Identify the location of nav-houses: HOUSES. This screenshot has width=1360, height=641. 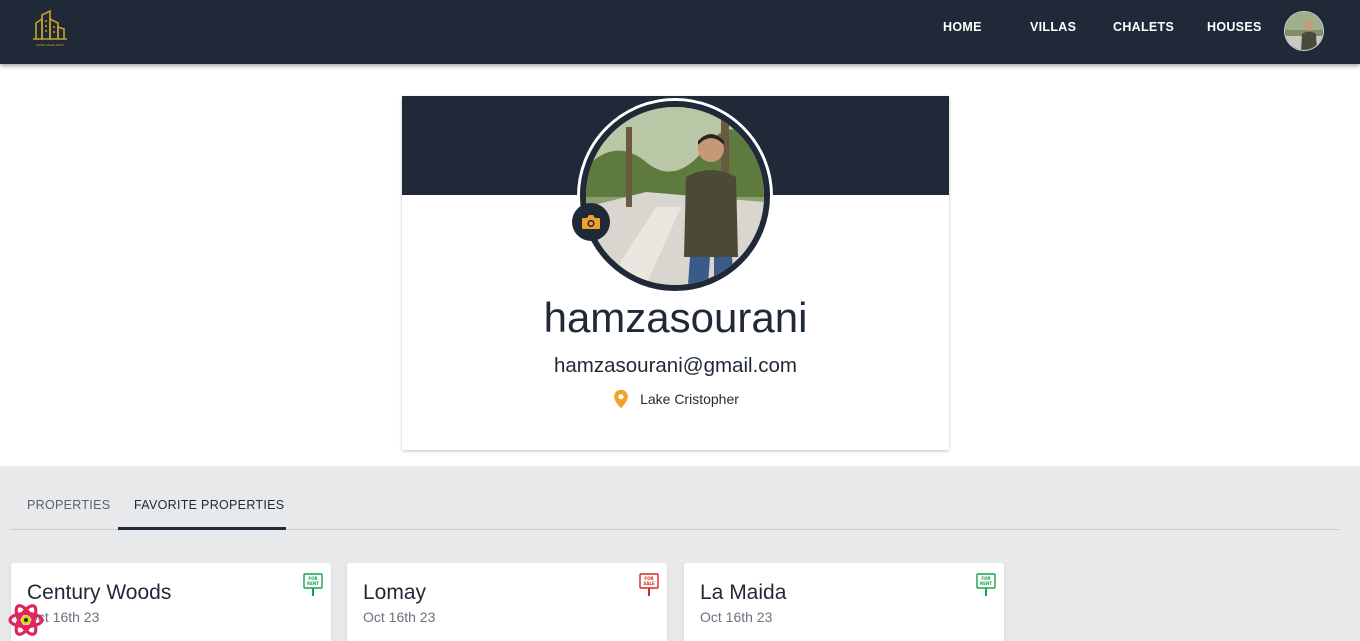
(1234, 27).